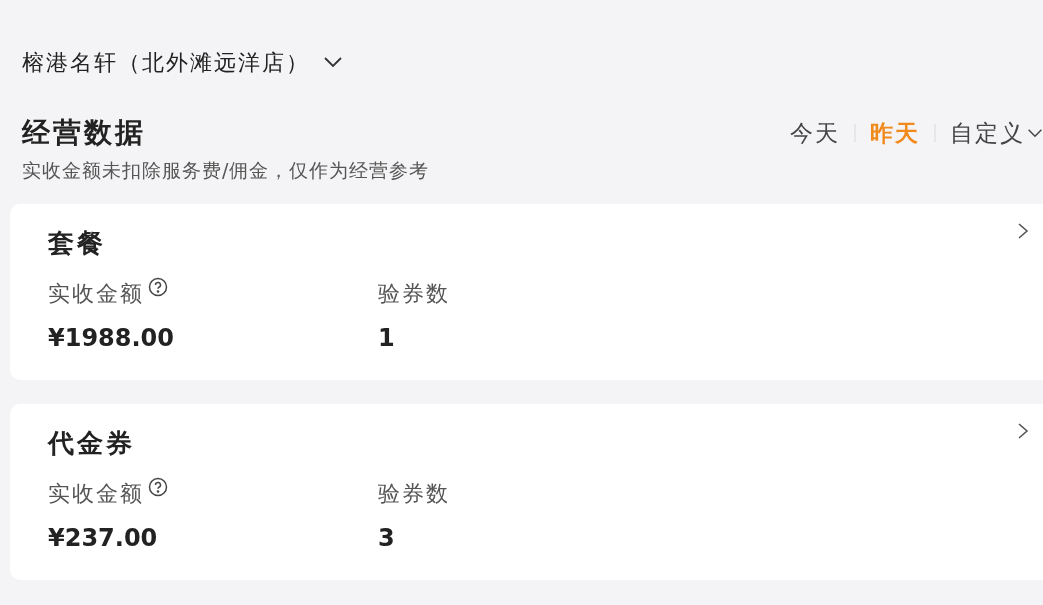 This screenshot has width=1043, height=605. I want to click on caret-icon, so click(1035, 133).